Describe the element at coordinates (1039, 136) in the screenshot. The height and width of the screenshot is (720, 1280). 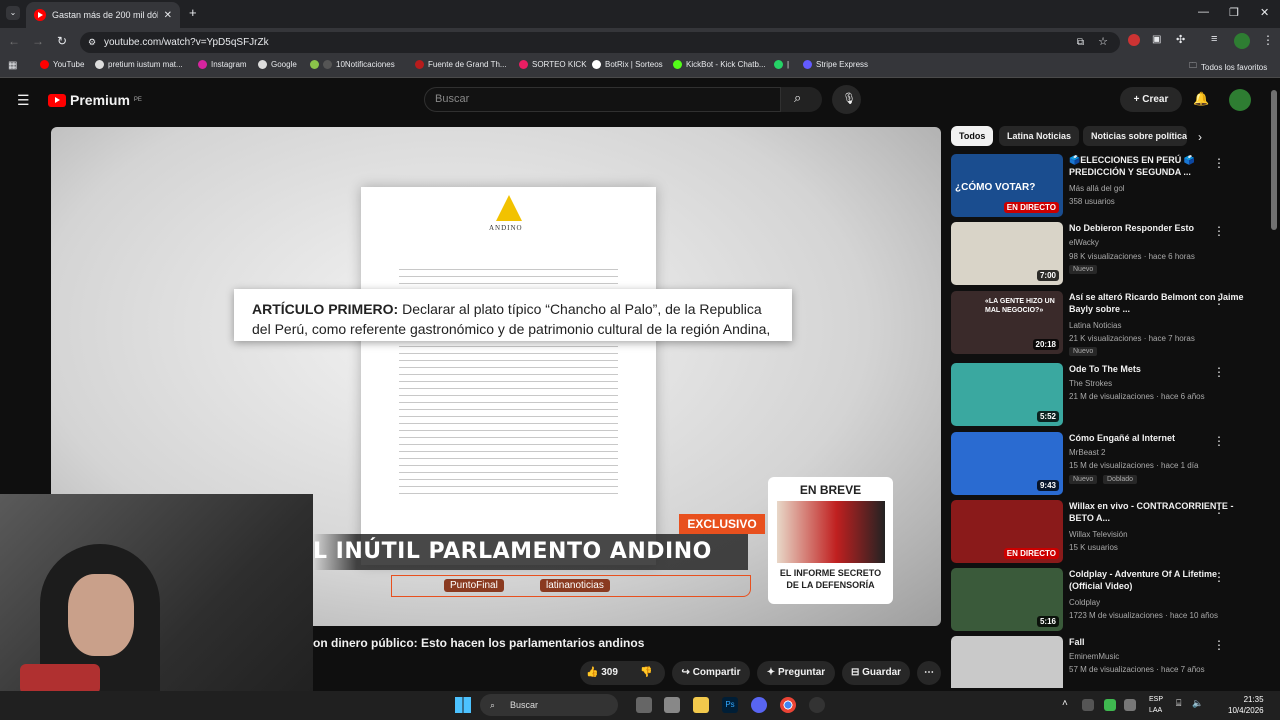
I see `chip-latina-noticias: Latina Noticias` at that location.